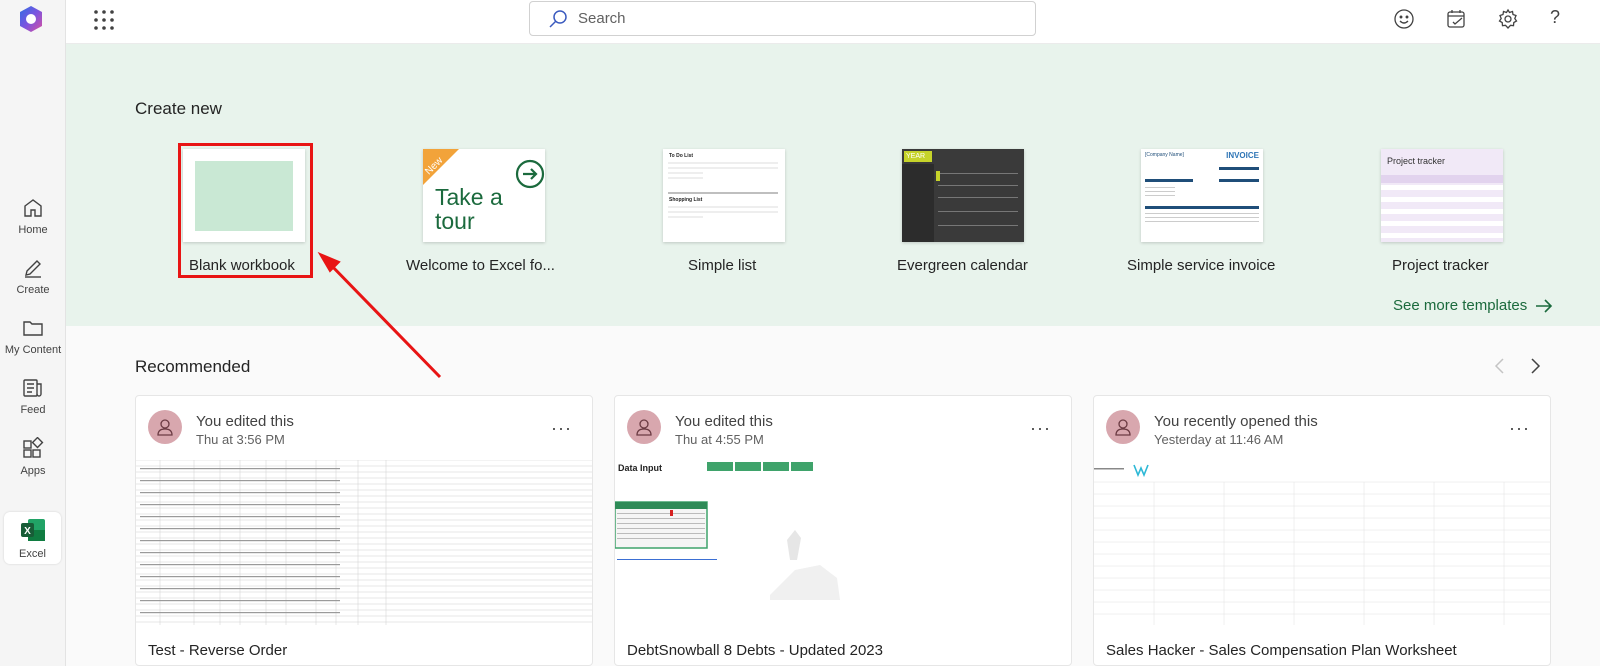 This screenshot has height=666, width=1600. I want to click on rail-item-label: Home, so click(33, 230).